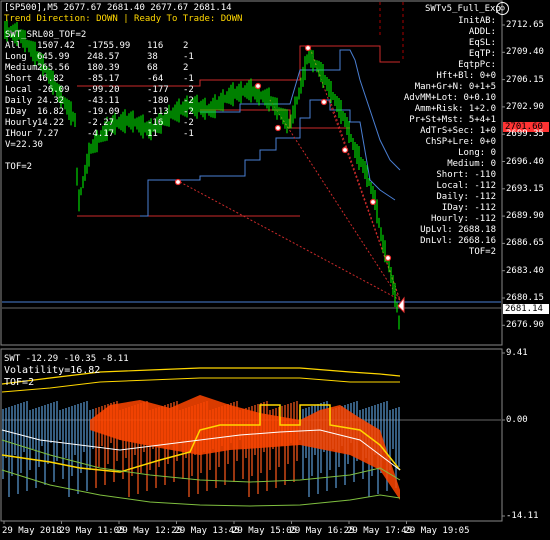 The height and width of the screenshot is (540, 550). Describe the element at coordinates (158, 101) in the screenshot. I see `stats-cell: -180` at that location.